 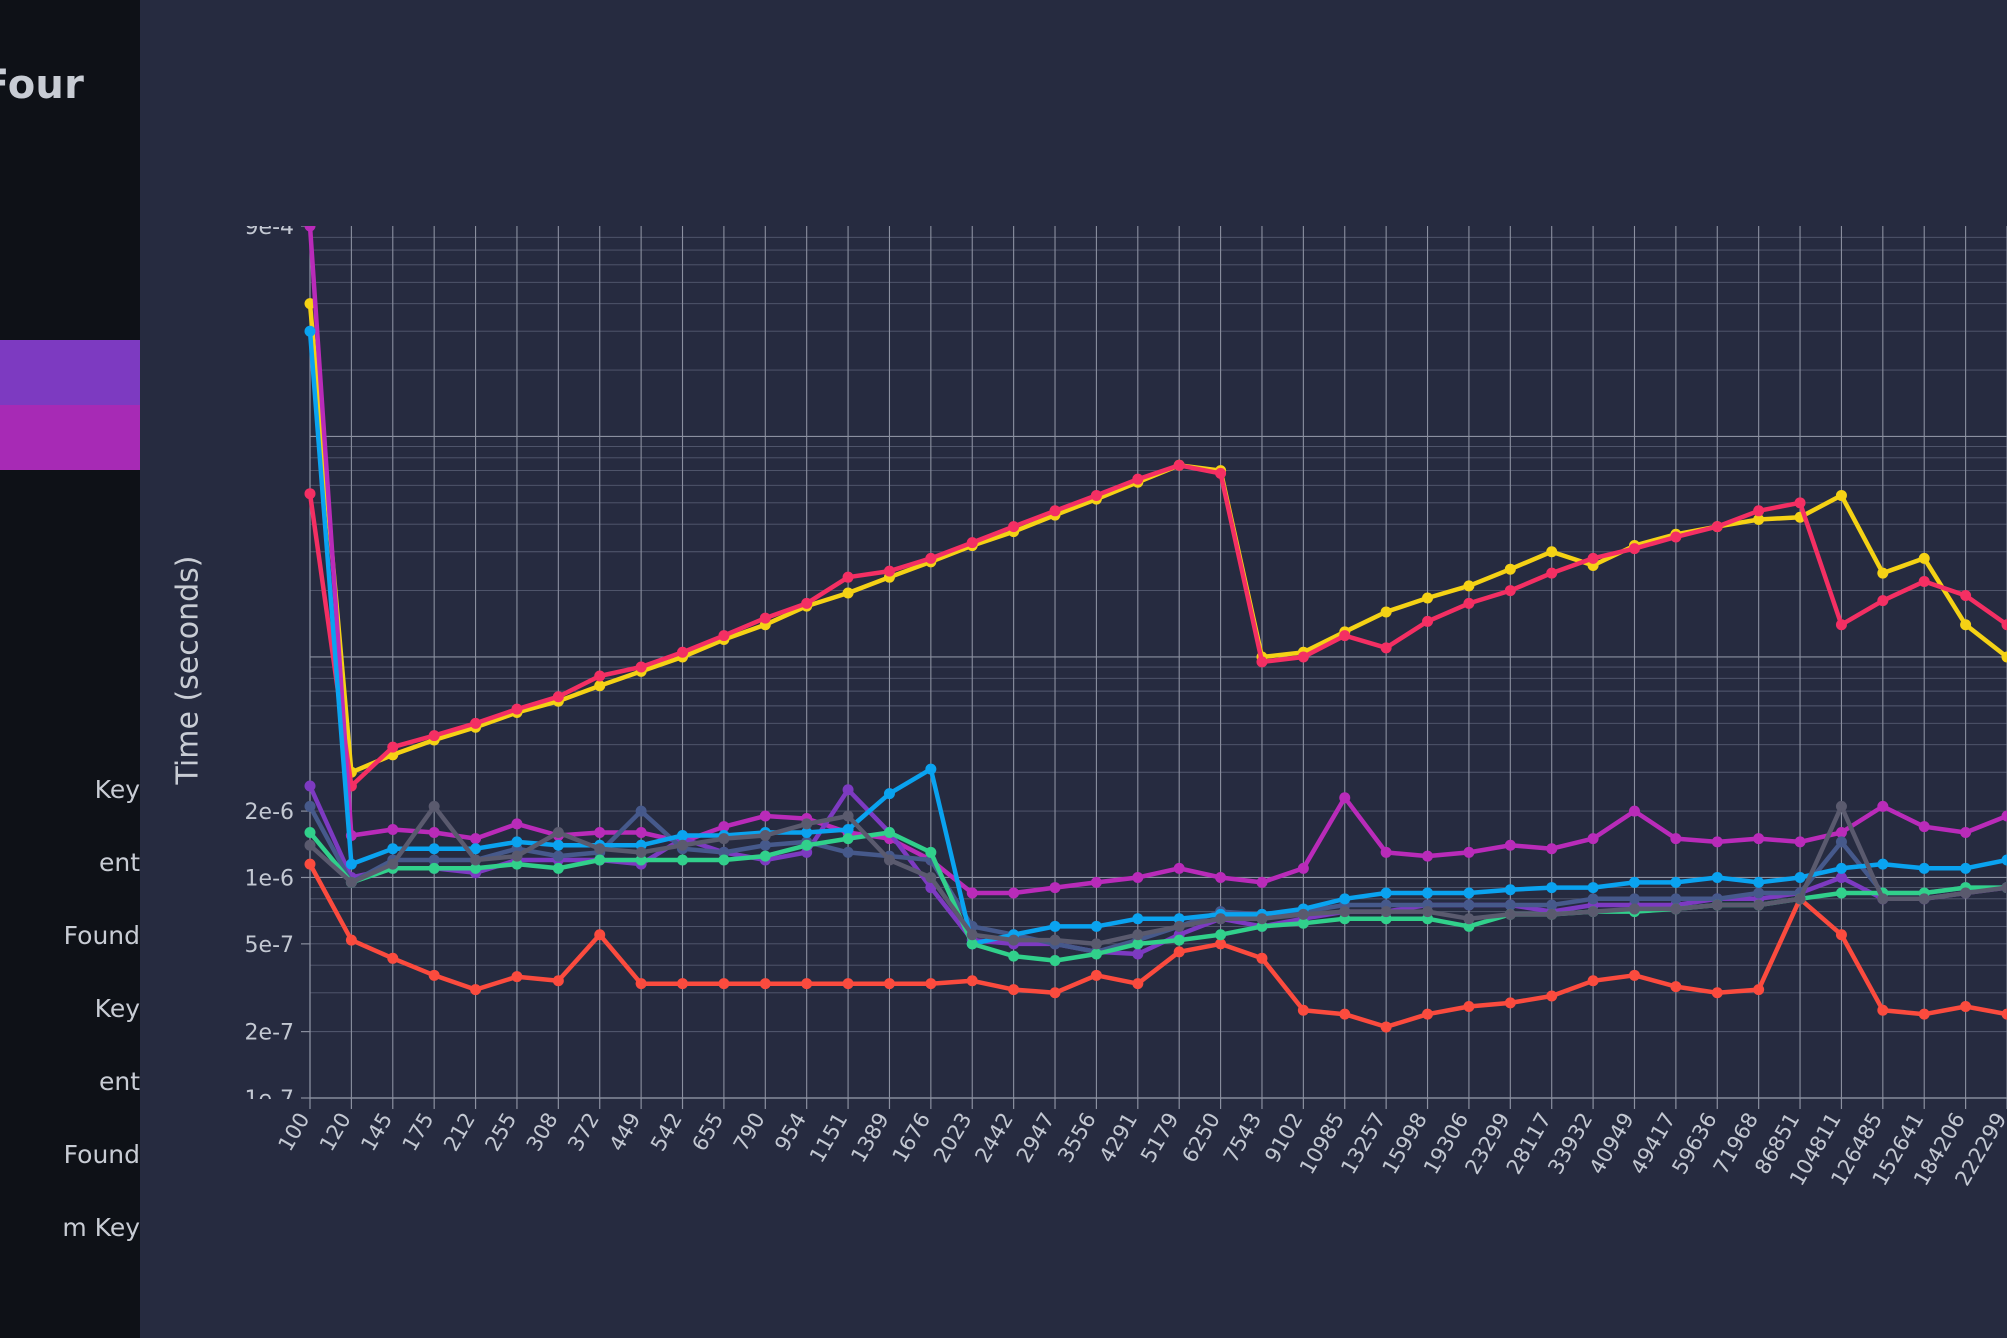 I want to click on sidebar-item-linear-first-element: ent, so click(x=70, y=862).